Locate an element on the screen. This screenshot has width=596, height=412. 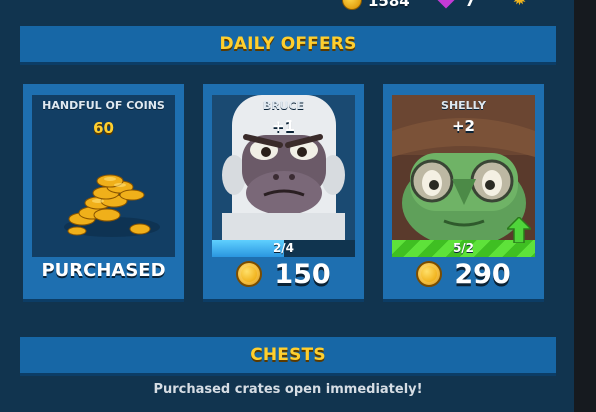
currency-bar: 1584 7 ✹ is located at coordinates (440, 5).